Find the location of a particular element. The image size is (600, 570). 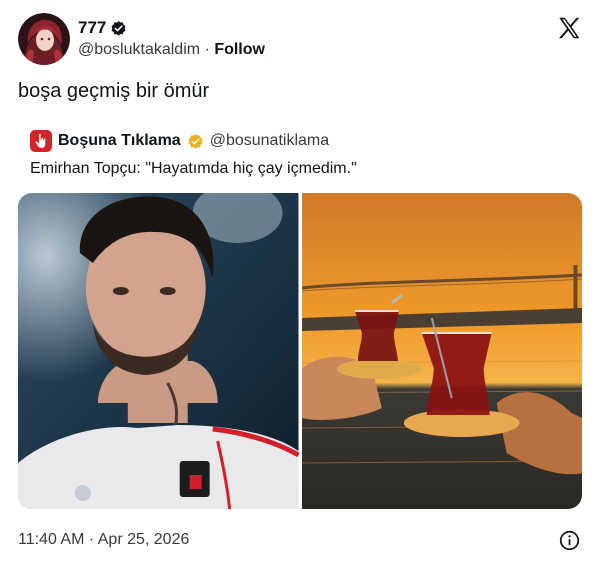

quote-header: Boşuna Tıklama @bosunatiklama is located at coordinates (306, 141).